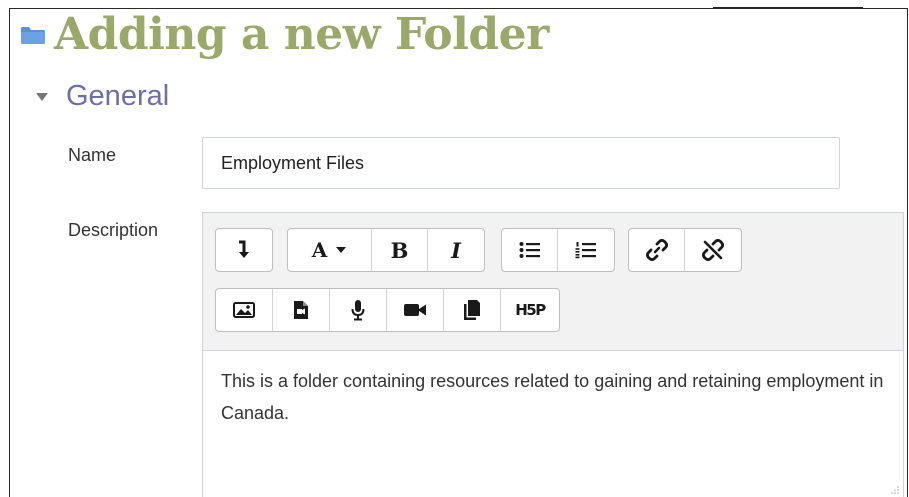 This screenshot has width=909, height=497. I want to click on insert-media-button, so click(301, 310).